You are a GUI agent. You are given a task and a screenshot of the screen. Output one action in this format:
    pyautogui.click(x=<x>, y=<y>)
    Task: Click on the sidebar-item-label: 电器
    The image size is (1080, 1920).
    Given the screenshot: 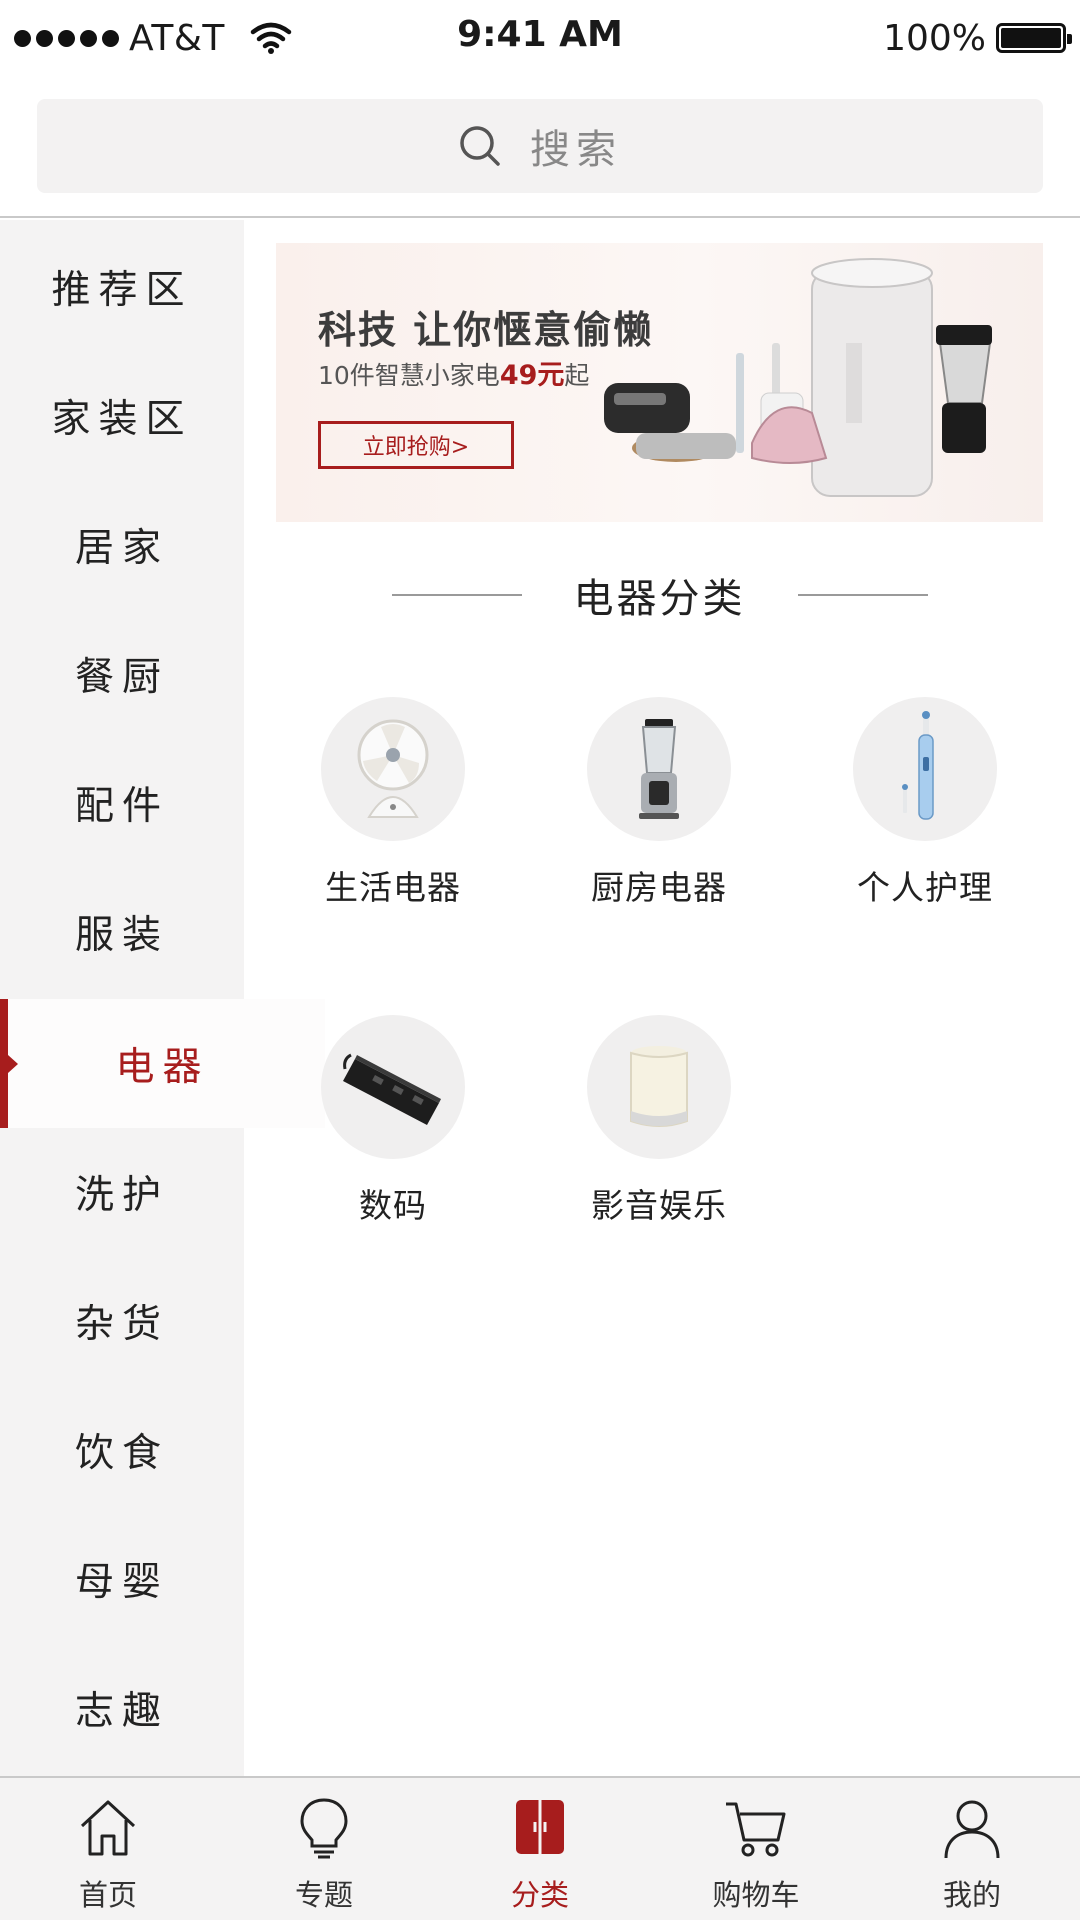 What is the action you would take?
    pyautogui.click(x=162, y=1067)
    